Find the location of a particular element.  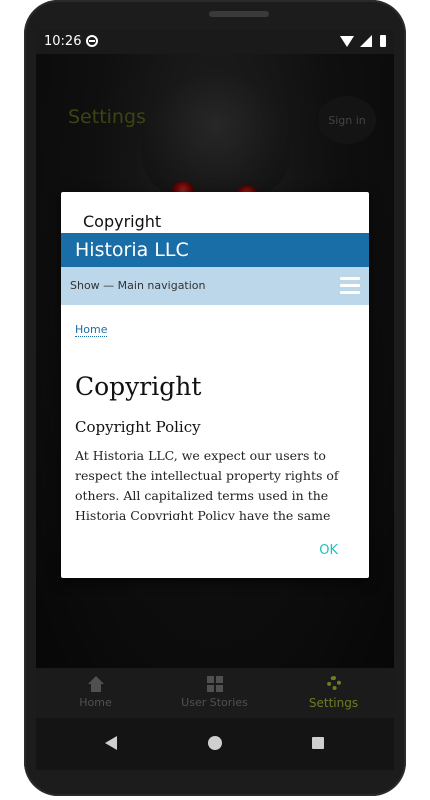

recents-square-icon is located at coordinates (318, 743).